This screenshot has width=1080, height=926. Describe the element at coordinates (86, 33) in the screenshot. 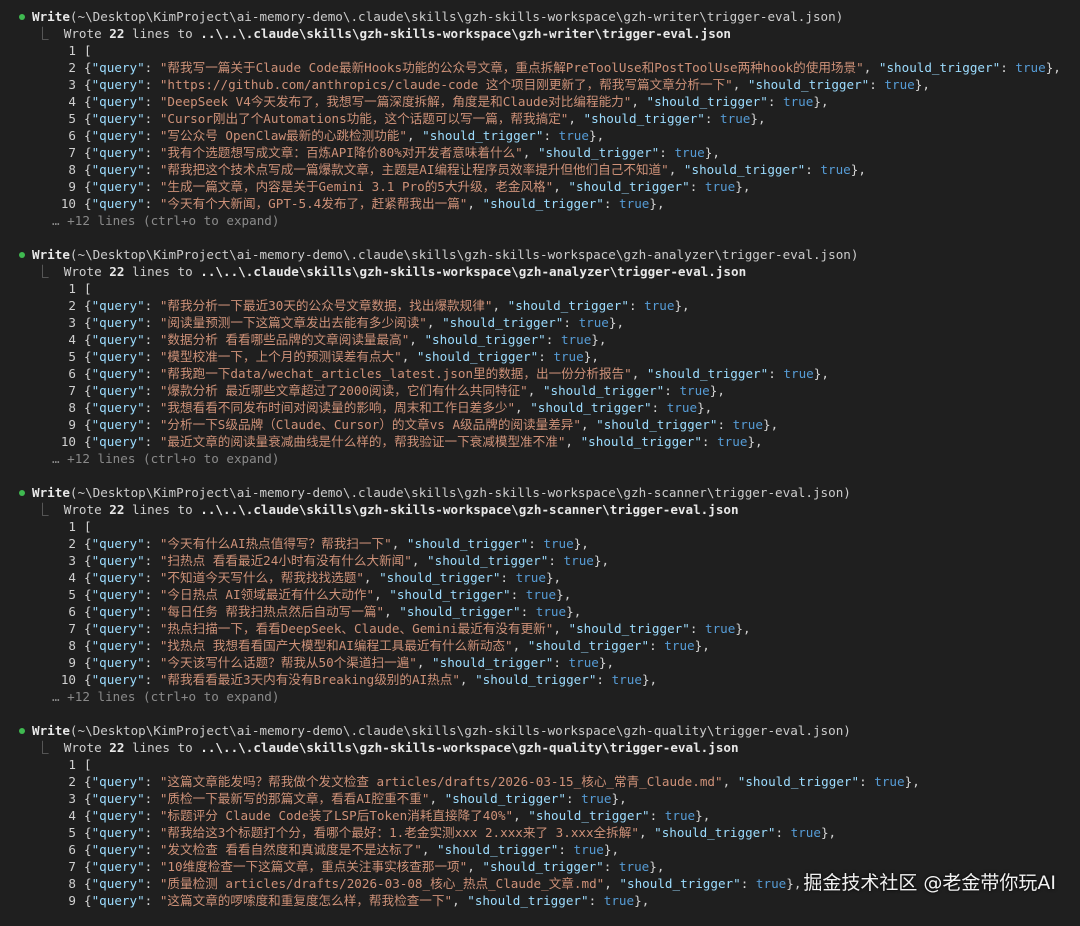

I see `wrote-prefix: Wrote` at that location.